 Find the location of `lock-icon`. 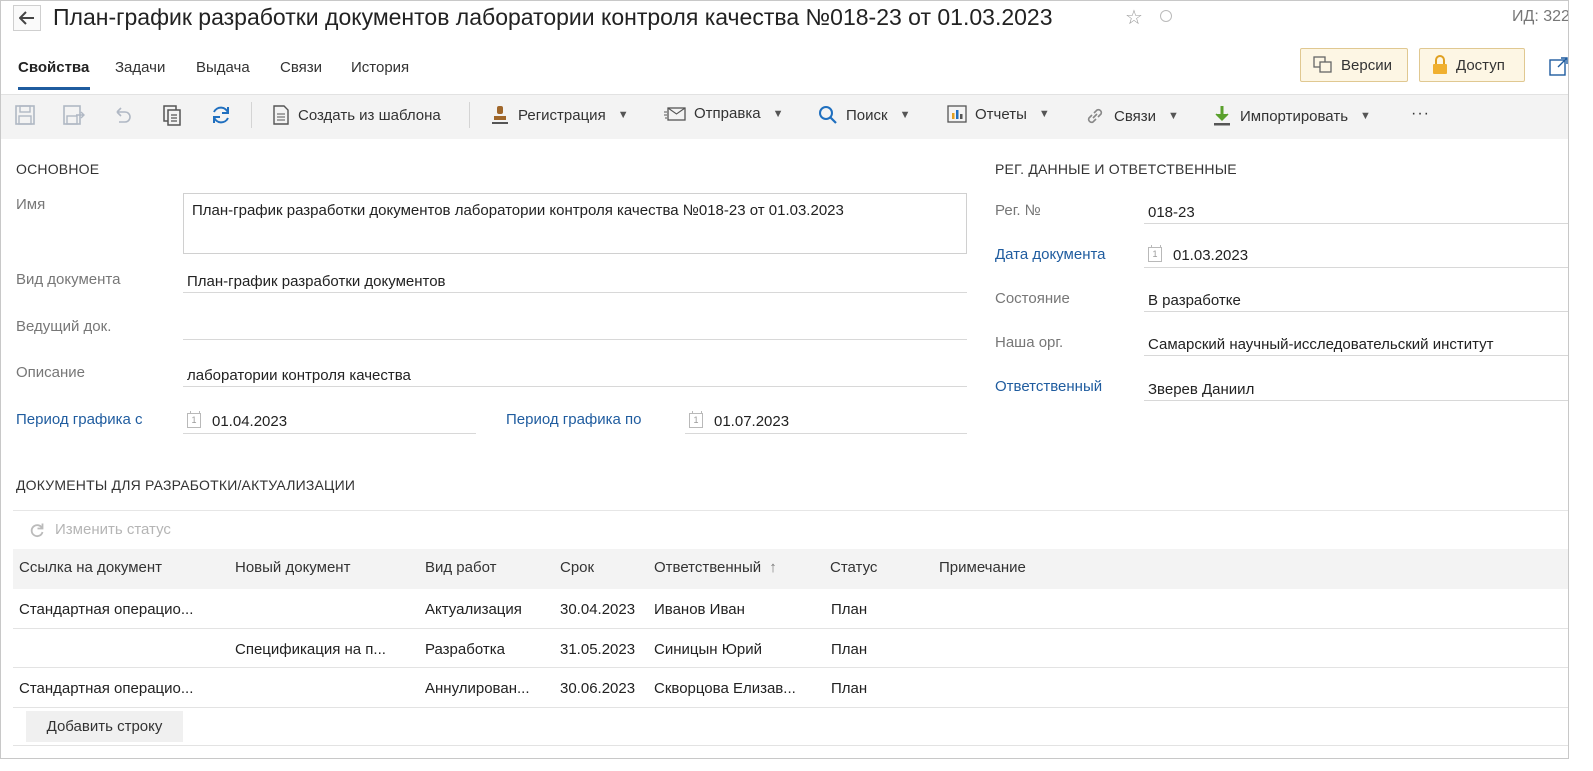

lock-icon is located at coordinates (1440, 64).